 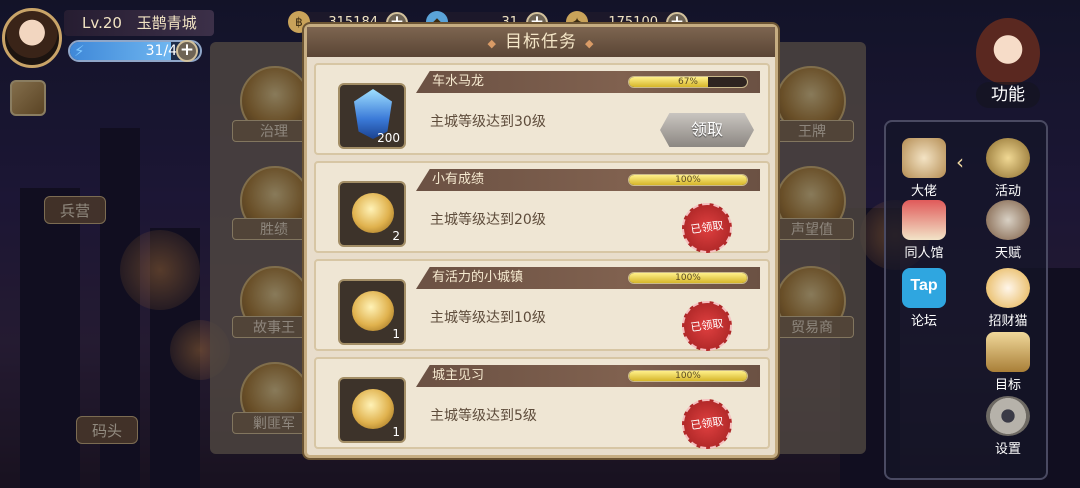 What do you see at coordinates (388, 138) in the screenshot?
I see `reward-count: 200` at bounding box center [388, 138].